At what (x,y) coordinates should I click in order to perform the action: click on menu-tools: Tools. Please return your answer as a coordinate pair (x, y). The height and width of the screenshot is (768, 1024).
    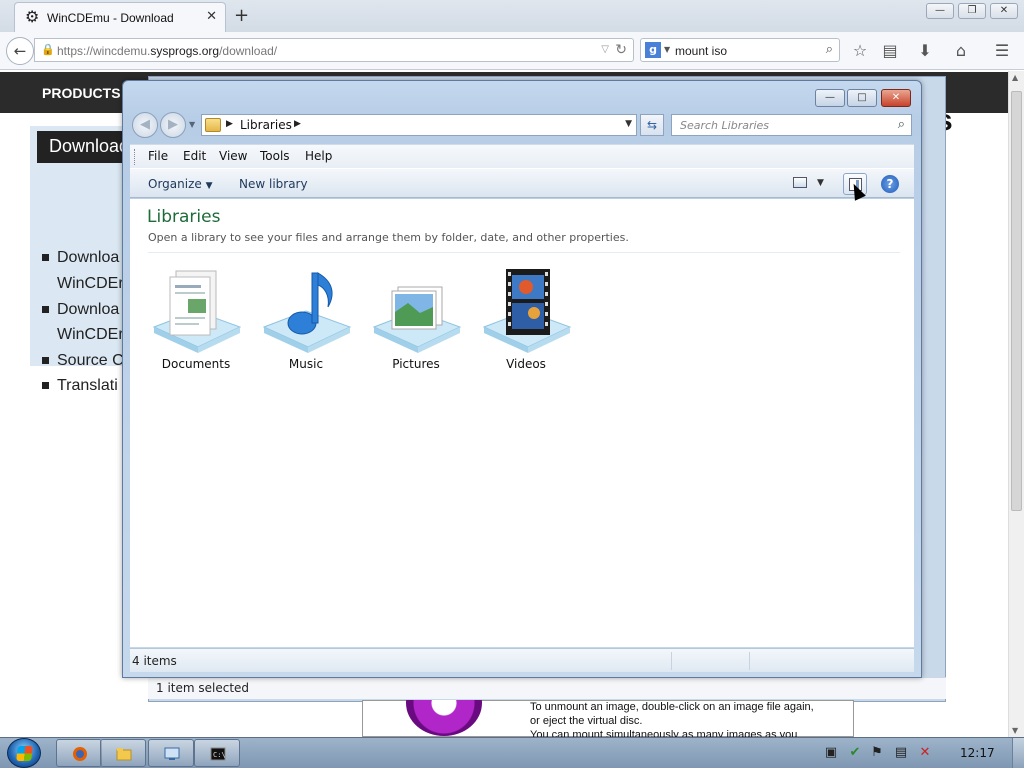
    Looking at the image, I should click on (275, 156).